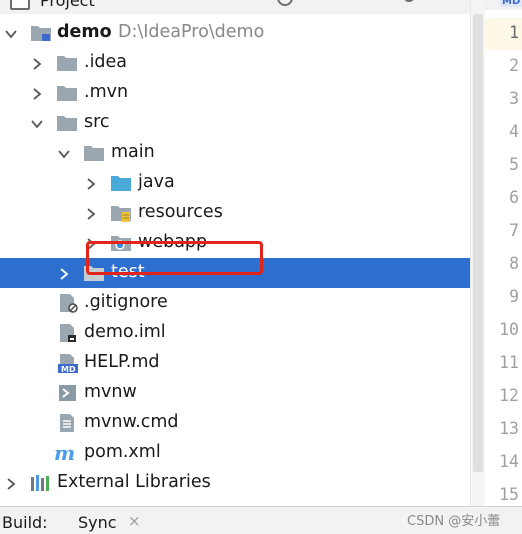  Describe the element at coordinates (514, 197) in the screenshot. I see `line-number: 6` at that location.